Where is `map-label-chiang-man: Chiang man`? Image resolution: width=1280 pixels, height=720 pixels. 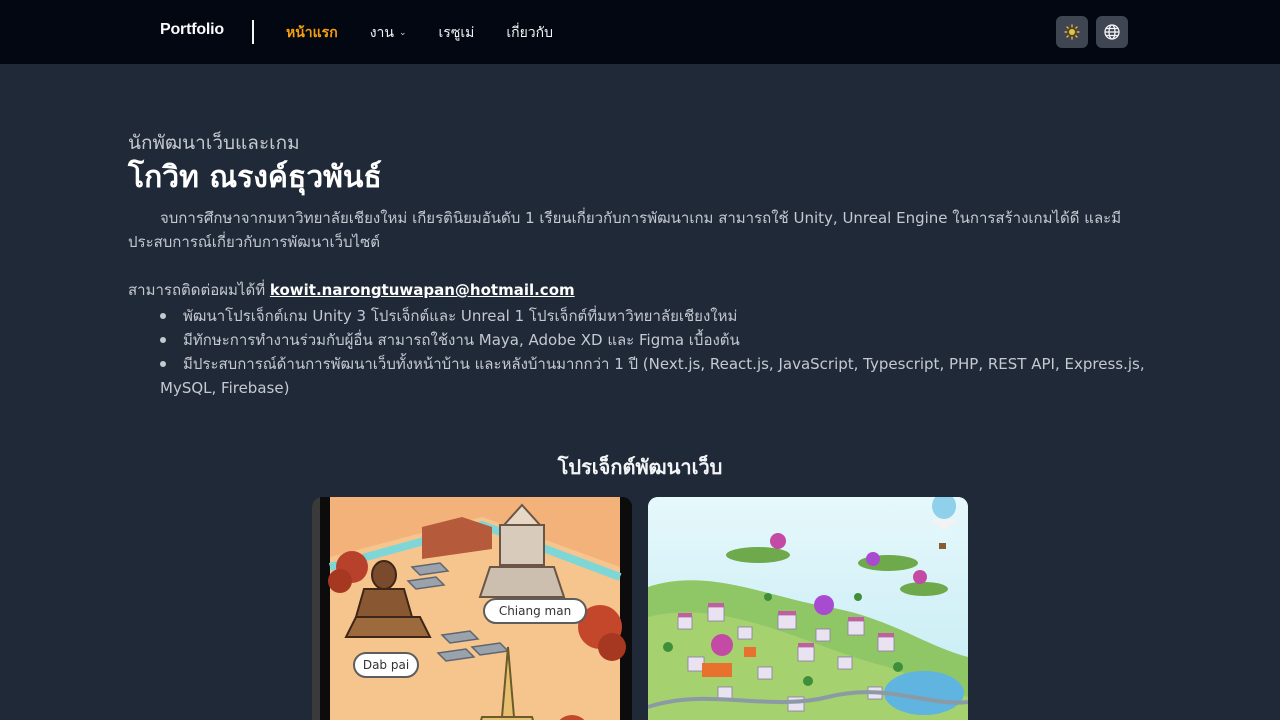 map-label-chiang-man: Chiang man is located at coordinates (535, 611).